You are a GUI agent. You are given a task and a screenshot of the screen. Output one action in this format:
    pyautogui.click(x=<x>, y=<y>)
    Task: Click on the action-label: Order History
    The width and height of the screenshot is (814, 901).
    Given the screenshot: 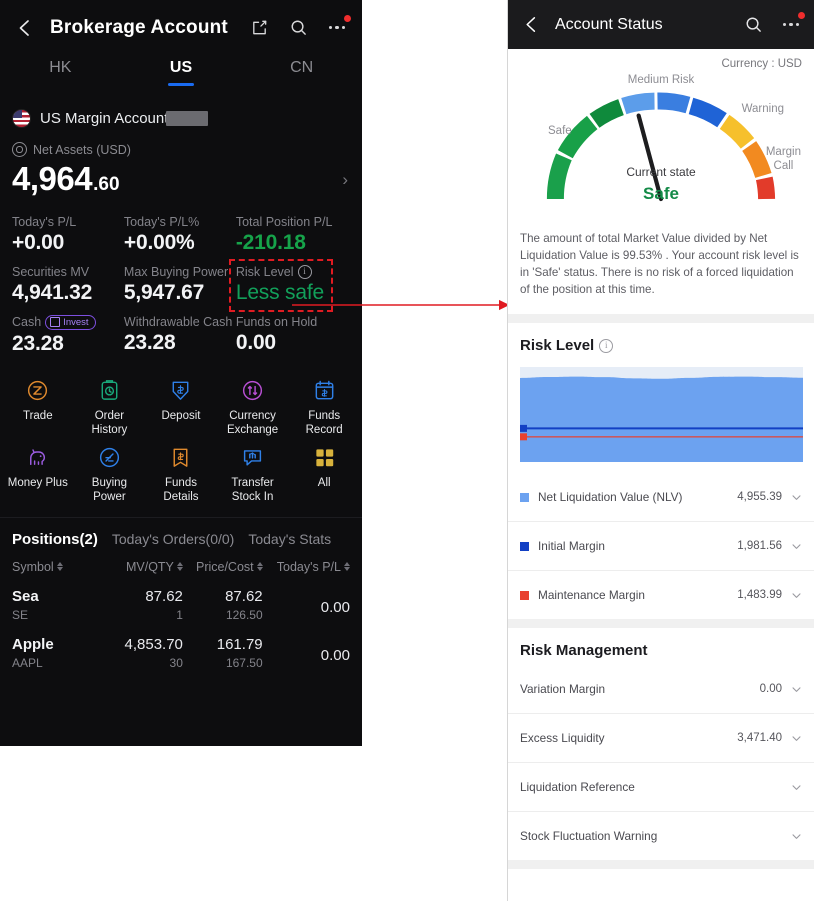 What is the action you would take?
    pyautogui.click(x=109, y=422)
    